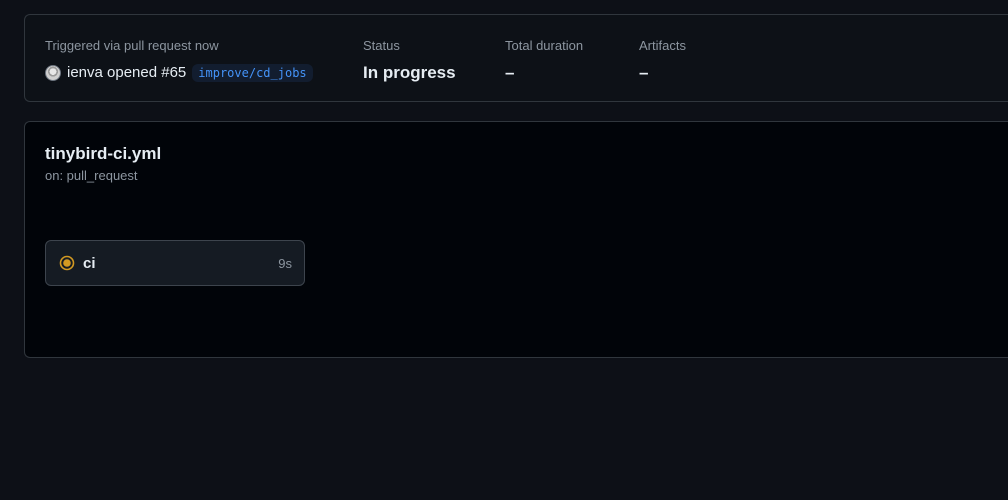 This screenshot has width=1008, height=500. I want to click on branch-label: improve/cd_jobs, so click(252, 73).